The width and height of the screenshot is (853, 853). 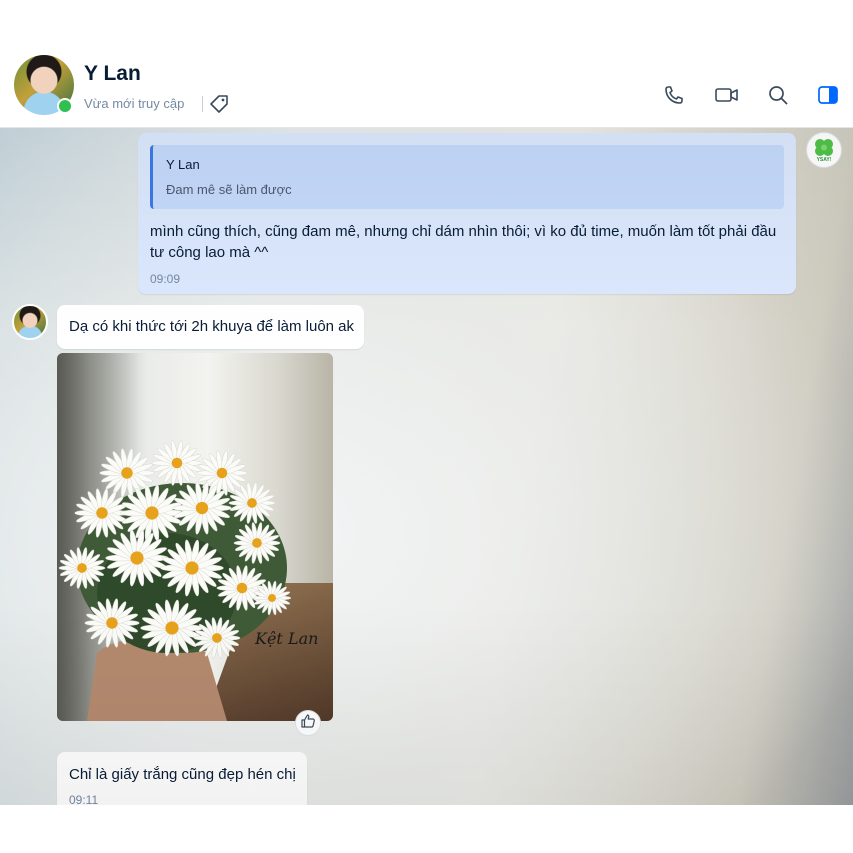 I want to click on daisy-flower, so click(x=177, y=463).